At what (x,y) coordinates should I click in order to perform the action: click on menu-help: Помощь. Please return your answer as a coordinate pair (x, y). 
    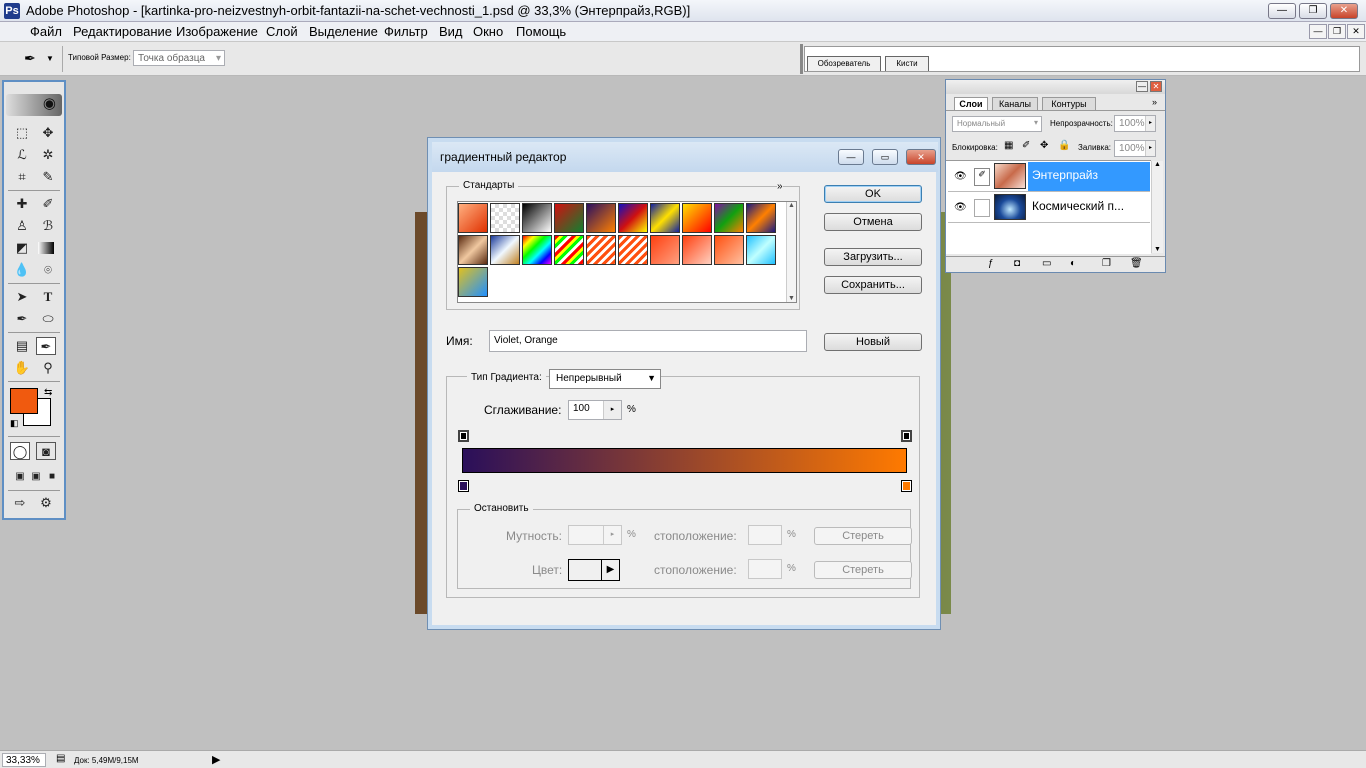
    Looking at the image, I should click on (541, 31).